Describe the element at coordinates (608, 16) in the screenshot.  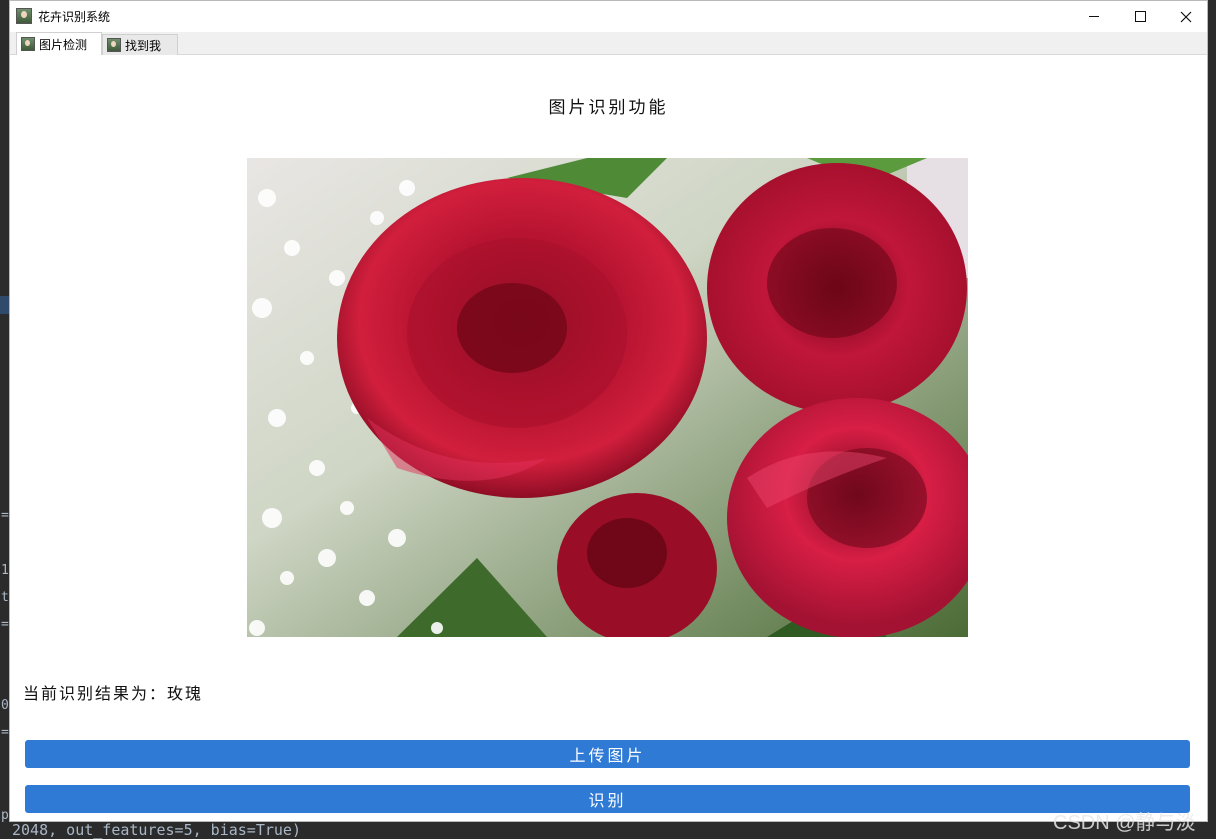
I see `title-bar: 花卉识别系统` at that location.